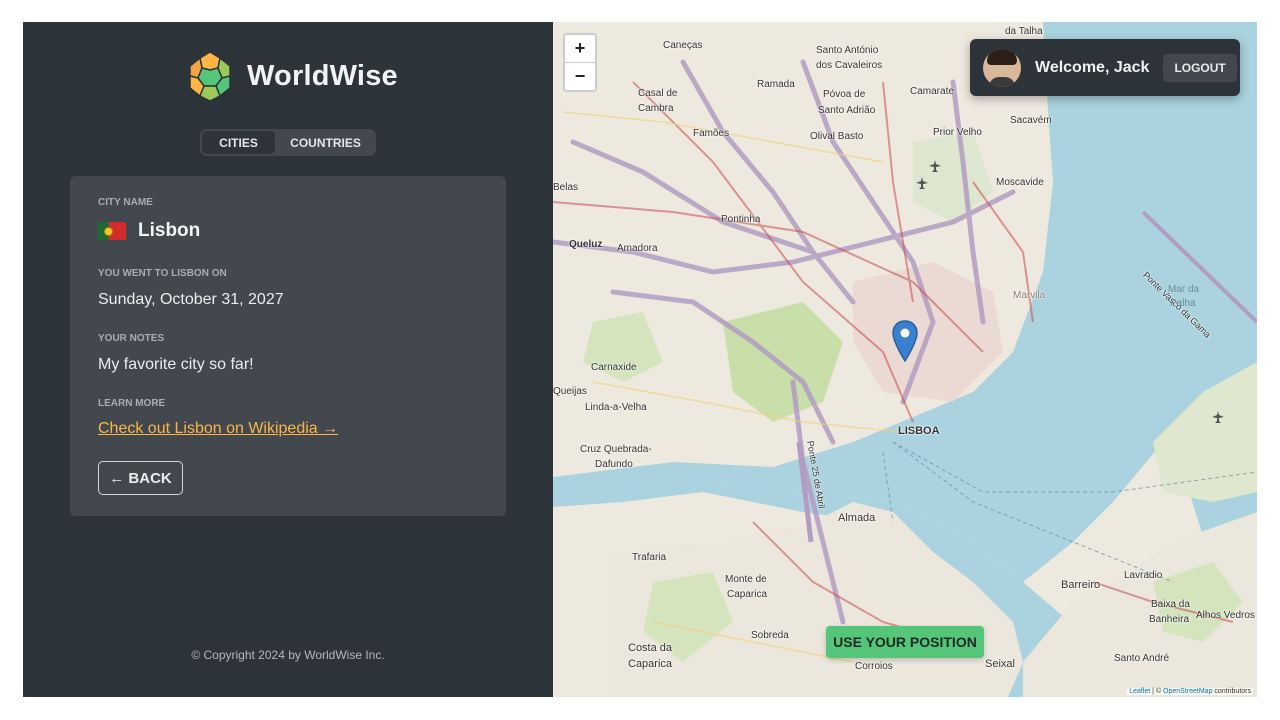  Describe the element at coordinates (957, 132) in the screenshot. I see `map-label: Prior Velho` at that location.